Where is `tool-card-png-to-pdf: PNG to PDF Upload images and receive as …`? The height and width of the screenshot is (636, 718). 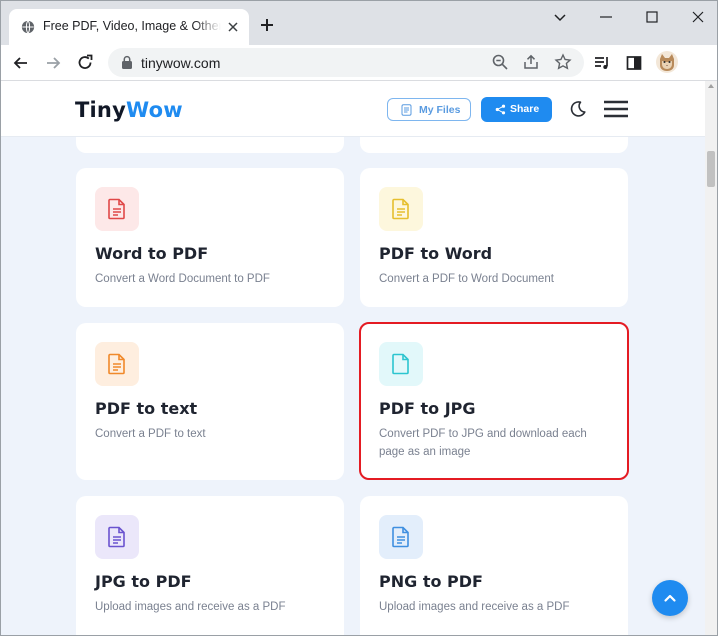 tool-card-png-to-pdf: PNG to PDF Upload images and receive as … is located at coordinates (494, 565).